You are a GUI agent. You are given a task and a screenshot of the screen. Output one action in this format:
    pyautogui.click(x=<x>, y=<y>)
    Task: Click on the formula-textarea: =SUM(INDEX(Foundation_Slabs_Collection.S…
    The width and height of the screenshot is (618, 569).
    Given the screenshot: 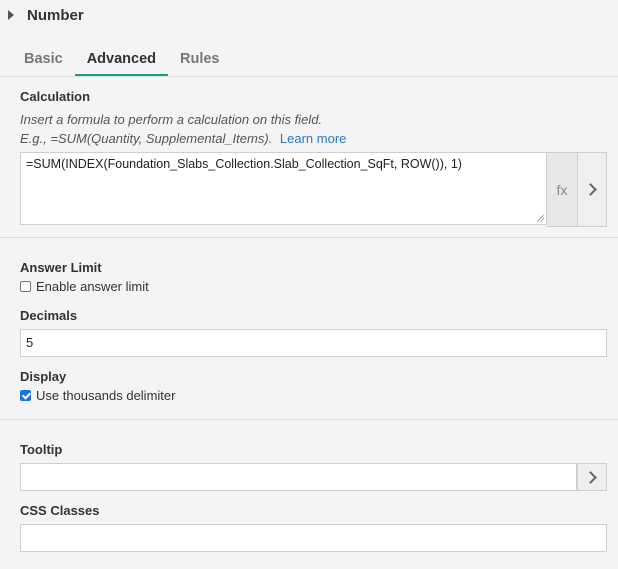 What is the action you would take?
    pyautogui.click(x=283, y=188)
    